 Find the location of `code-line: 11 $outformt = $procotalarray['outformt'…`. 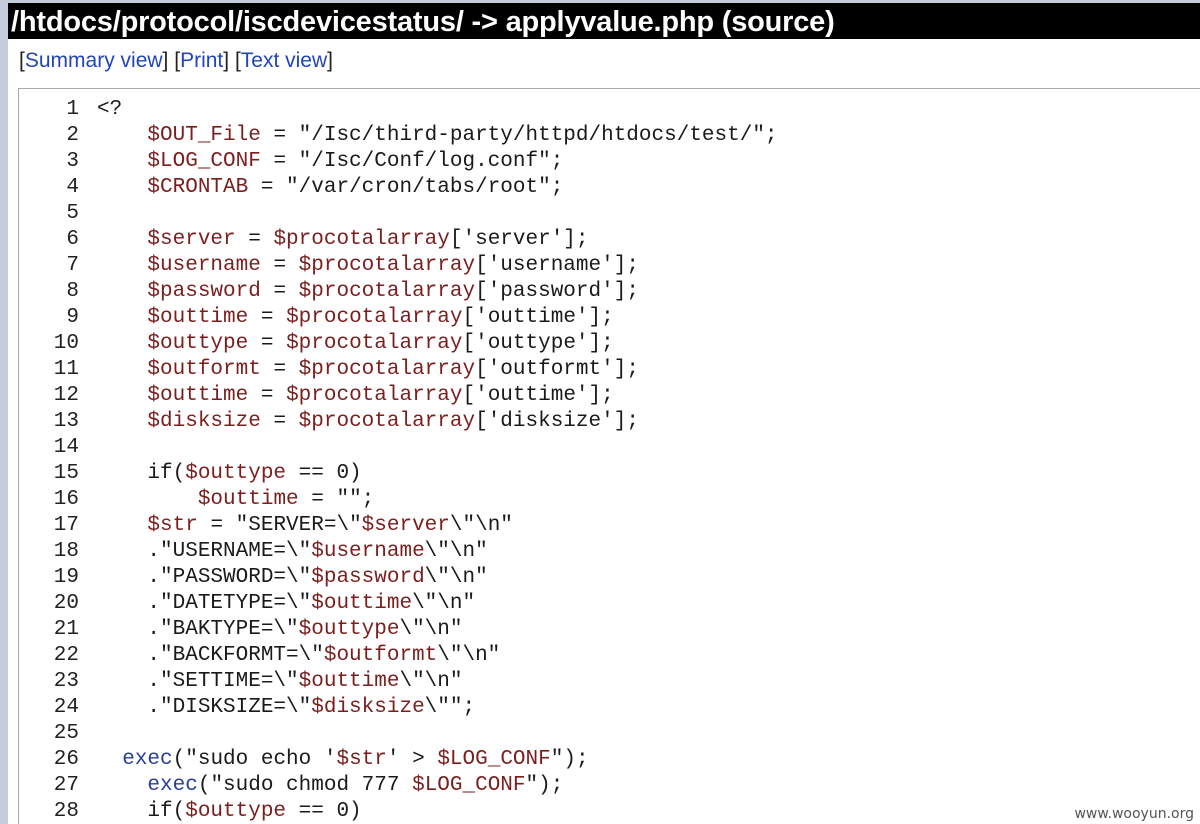

code-line: 11 $outformt = $procotalarray['outformt'… is located at coordinates (329, 370).